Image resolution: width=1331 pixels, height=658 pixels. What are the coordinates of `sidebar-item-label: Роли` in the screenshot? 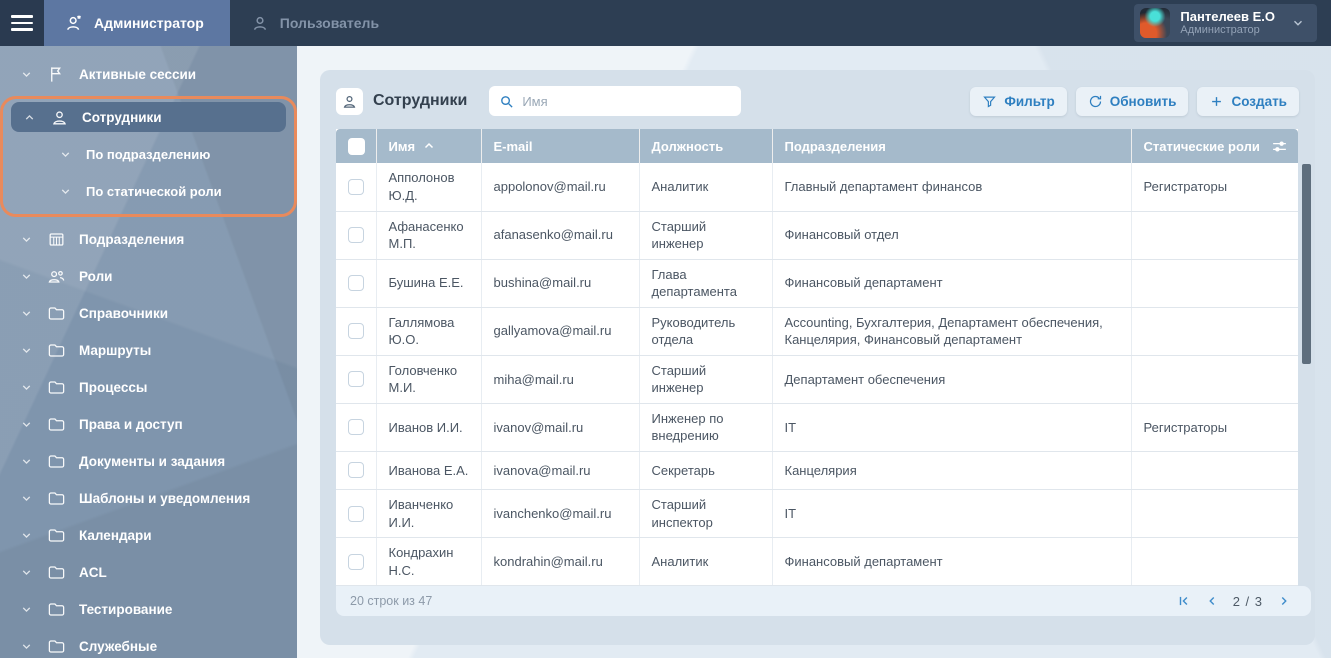 It's located at (96, 276).